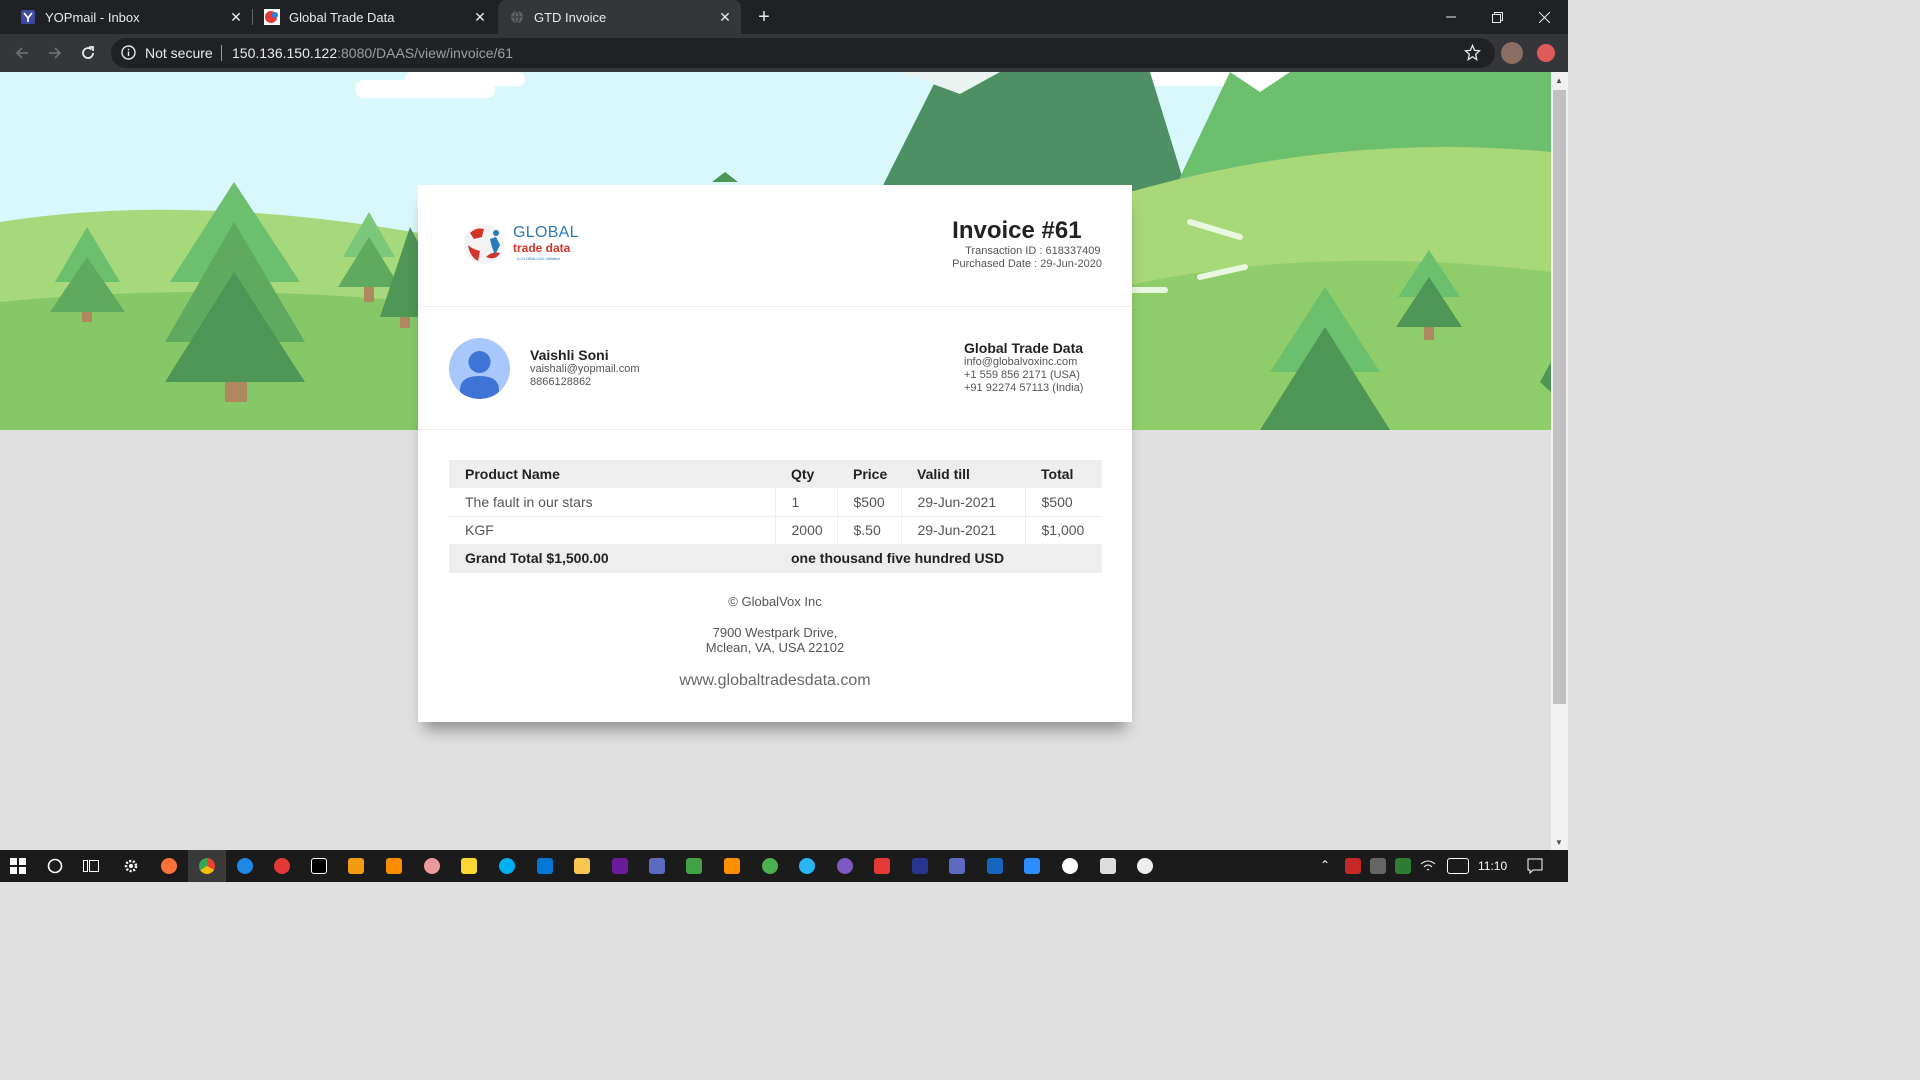 The image size is (1920, 1080). Describe the element at coordinates (221, 53) in the screenshot. I see `omnibox-divider` at that location.